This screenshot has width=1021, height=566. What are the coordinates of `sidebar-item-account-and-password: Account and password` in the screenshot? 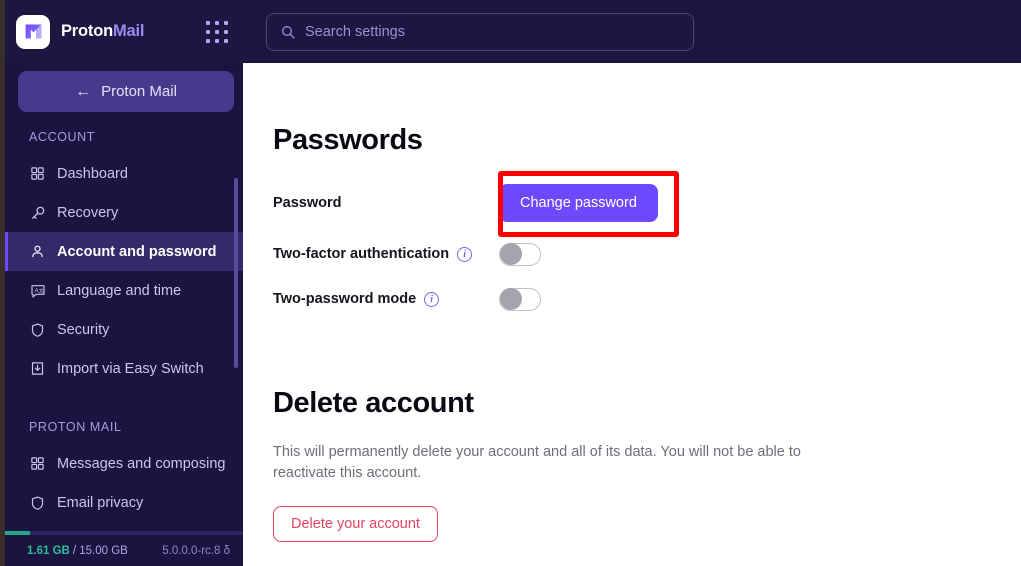 It's located at (124, 251).